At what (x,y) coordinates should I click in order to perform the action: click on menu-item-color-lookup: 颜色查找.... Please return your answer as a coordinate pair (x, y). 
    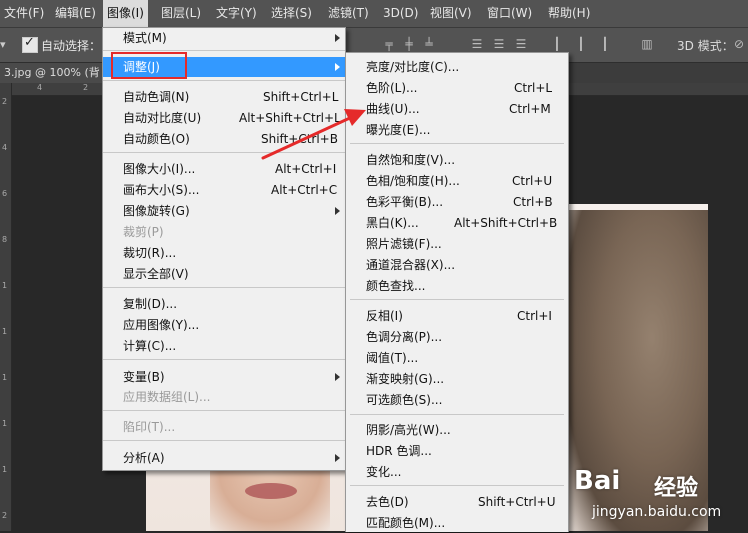
    Looking at the image, I should click on (457, 286).